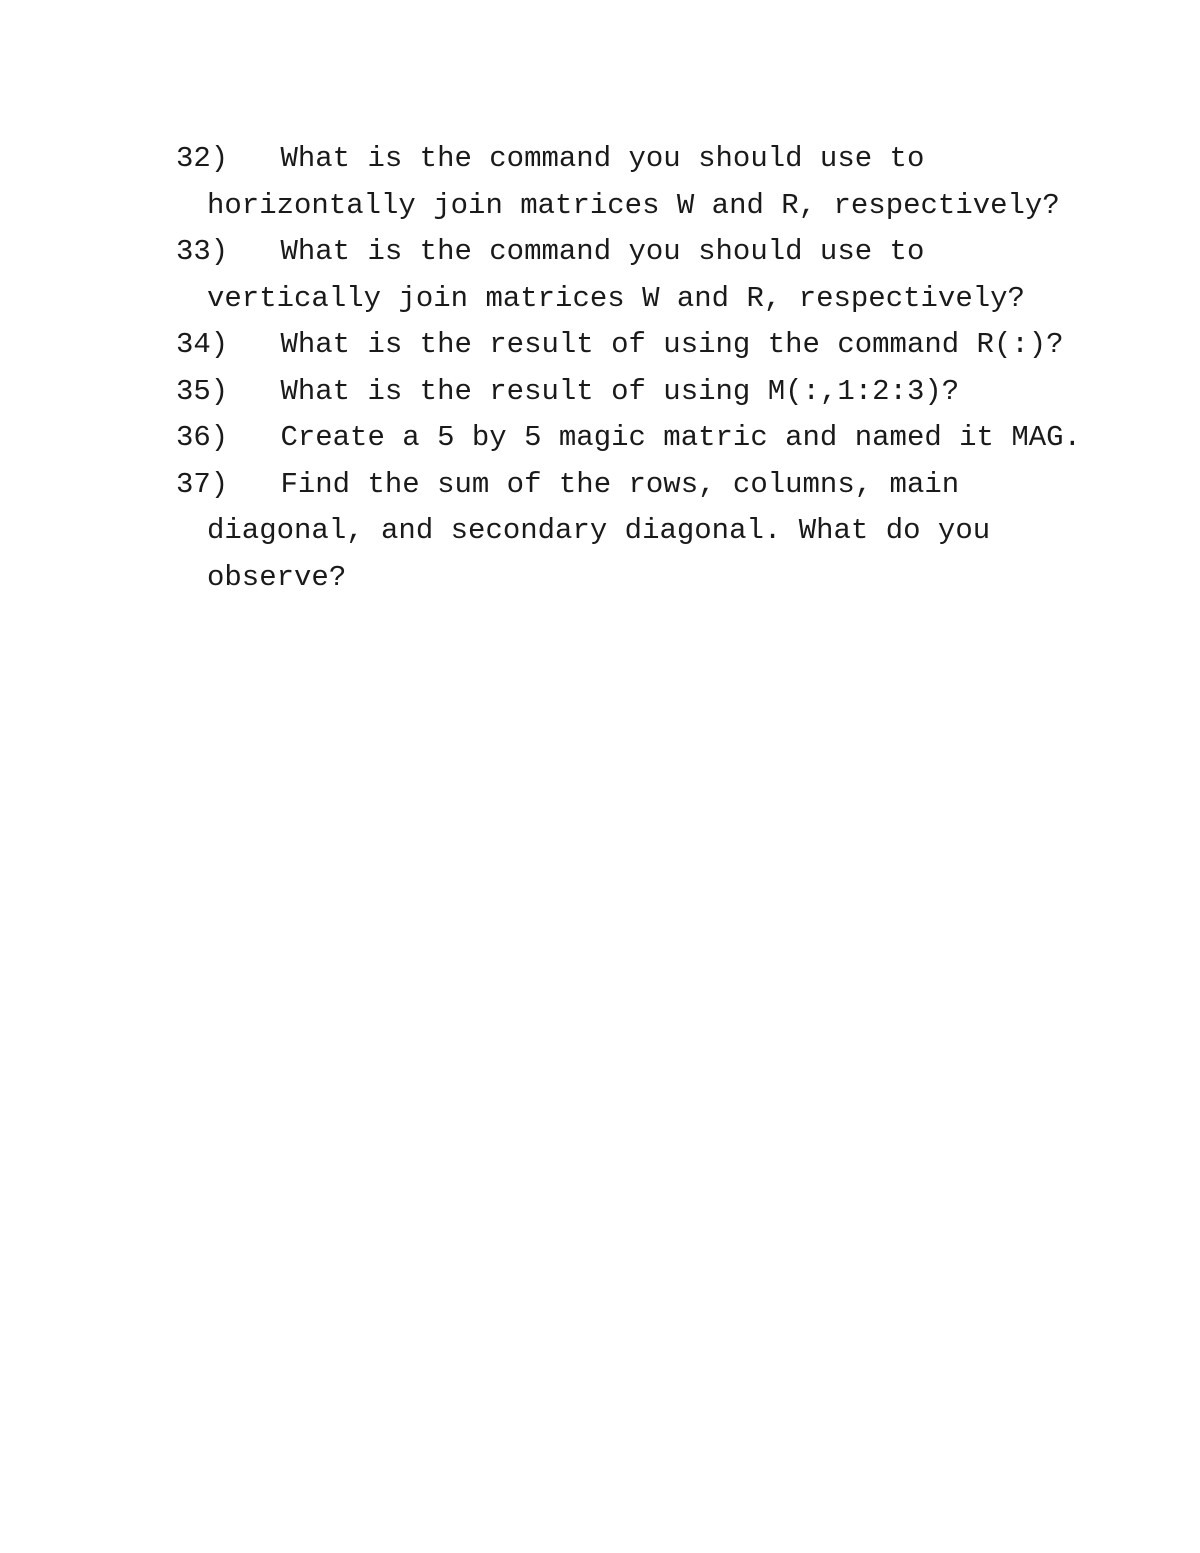 The width and height of the screenshot is (1200, 1553). What do you see at coordinates (202, 158) in the screenshot?
I see `question-number: 32)` at bounding box center [202, 158].